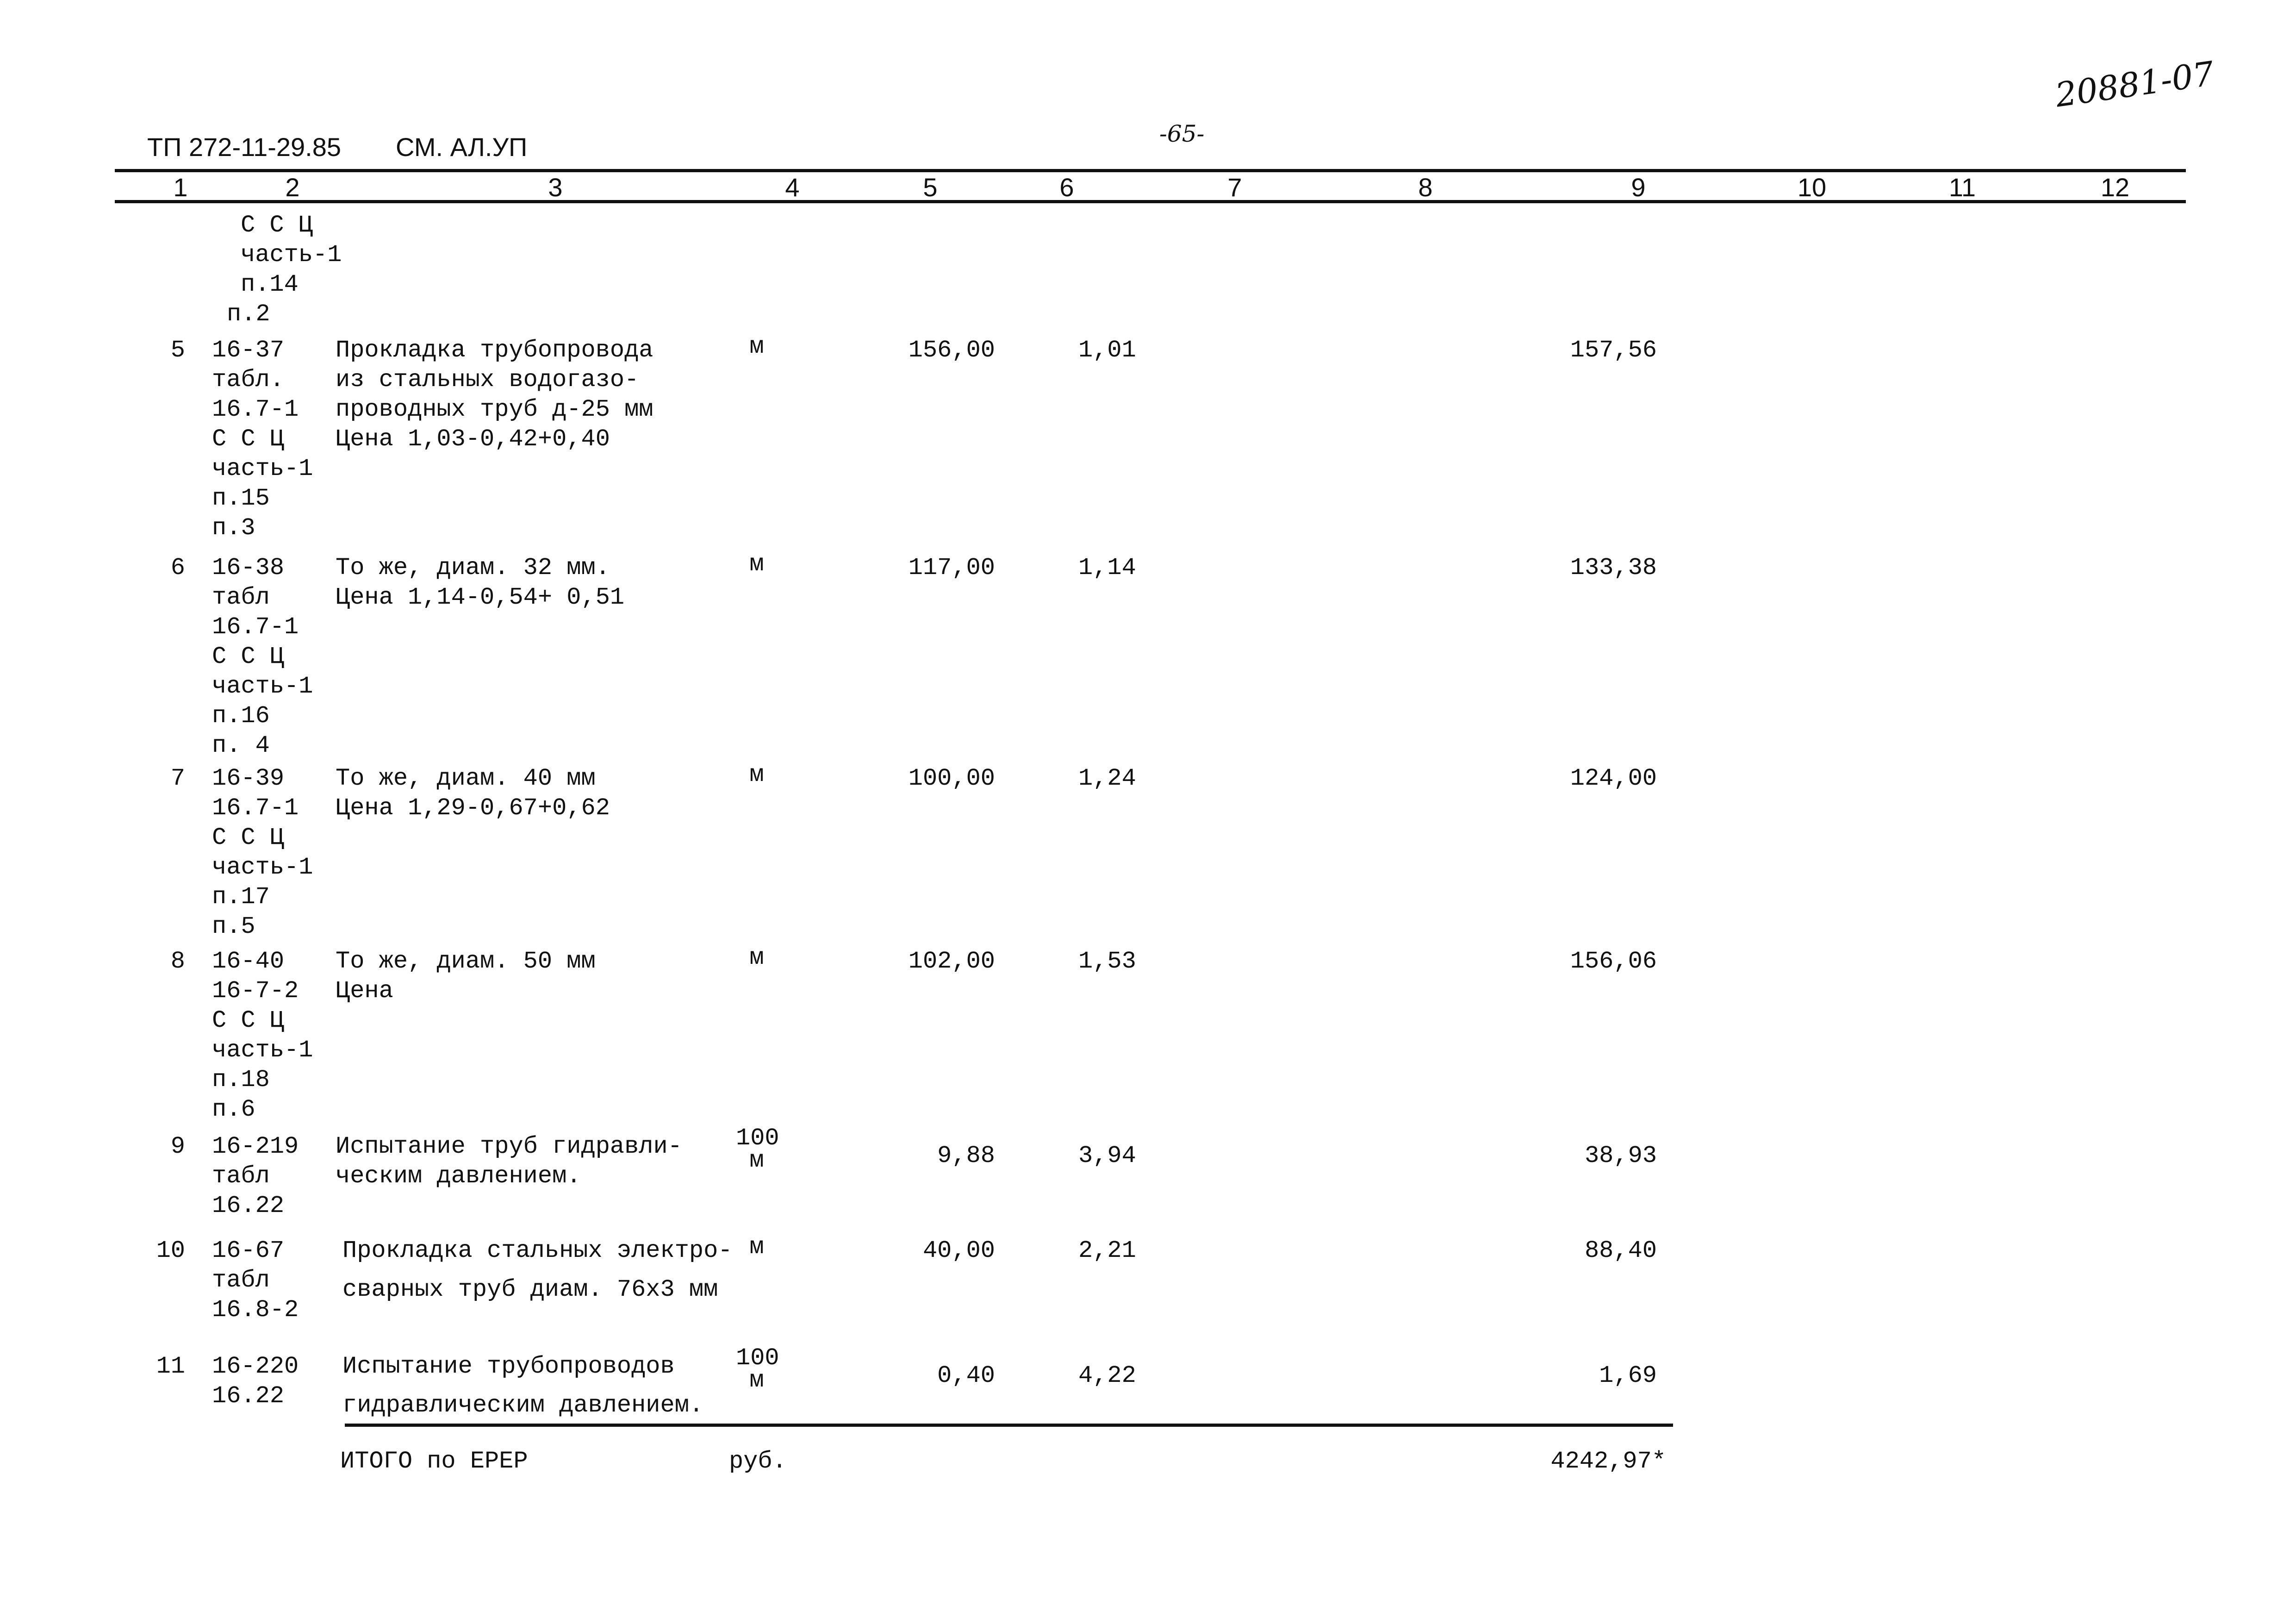 This screenshot has height=1624, width=2296. What do you see at coordinates (473, 567) in the screenshot?
I see `description-line: То же, диам. 32 мм.` at bounding box center [473, 567].